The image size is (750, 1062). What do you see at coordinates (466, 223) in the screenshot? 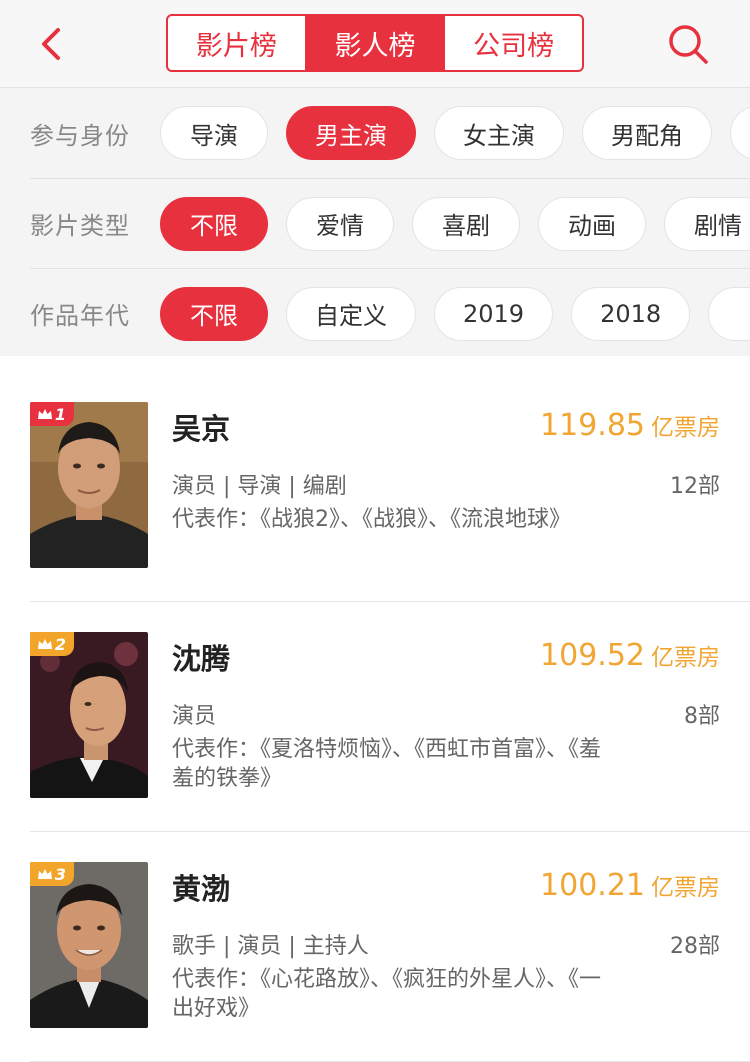
I see `chip-genre-comedy: 喜剧` at bounding box center [466, 223].